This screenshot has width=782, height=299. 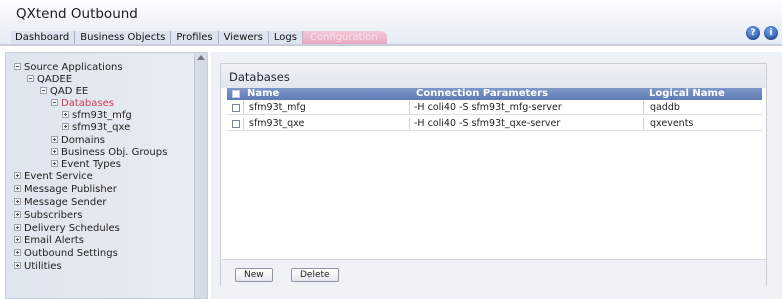 I want to click on tree-item-email-alerts: Email Alerts, so click(x=49, y=241).